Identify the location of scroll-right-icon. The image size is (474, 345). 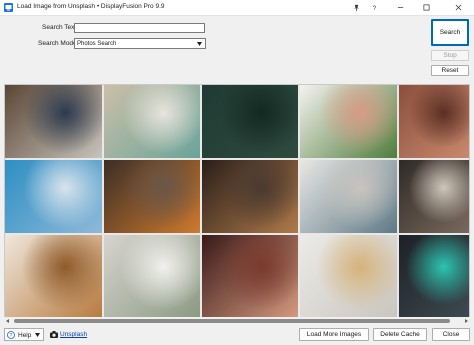
(466, 321).